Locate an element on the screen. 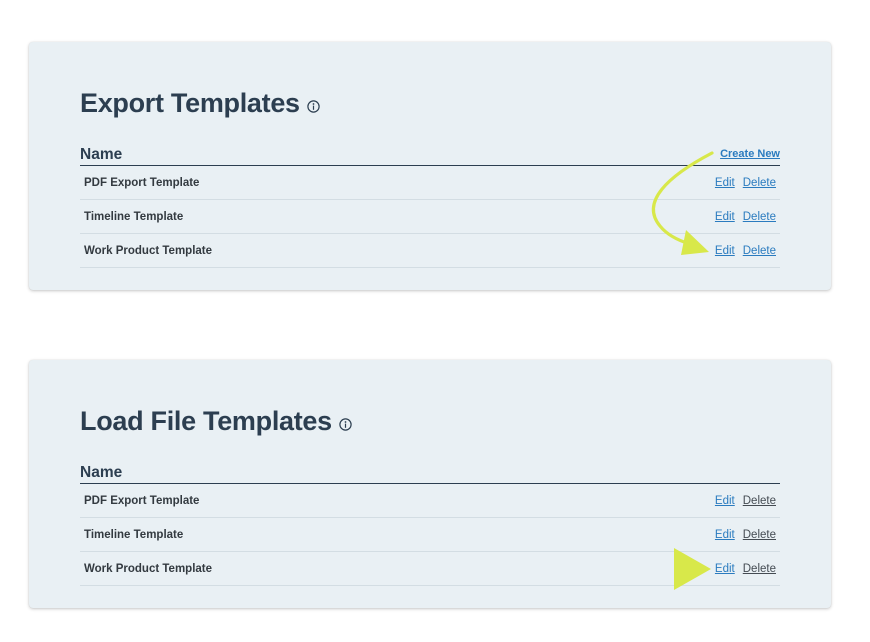 This screenshot has height=642, width=870. table-header: Name is located at coordinates (430, 474).